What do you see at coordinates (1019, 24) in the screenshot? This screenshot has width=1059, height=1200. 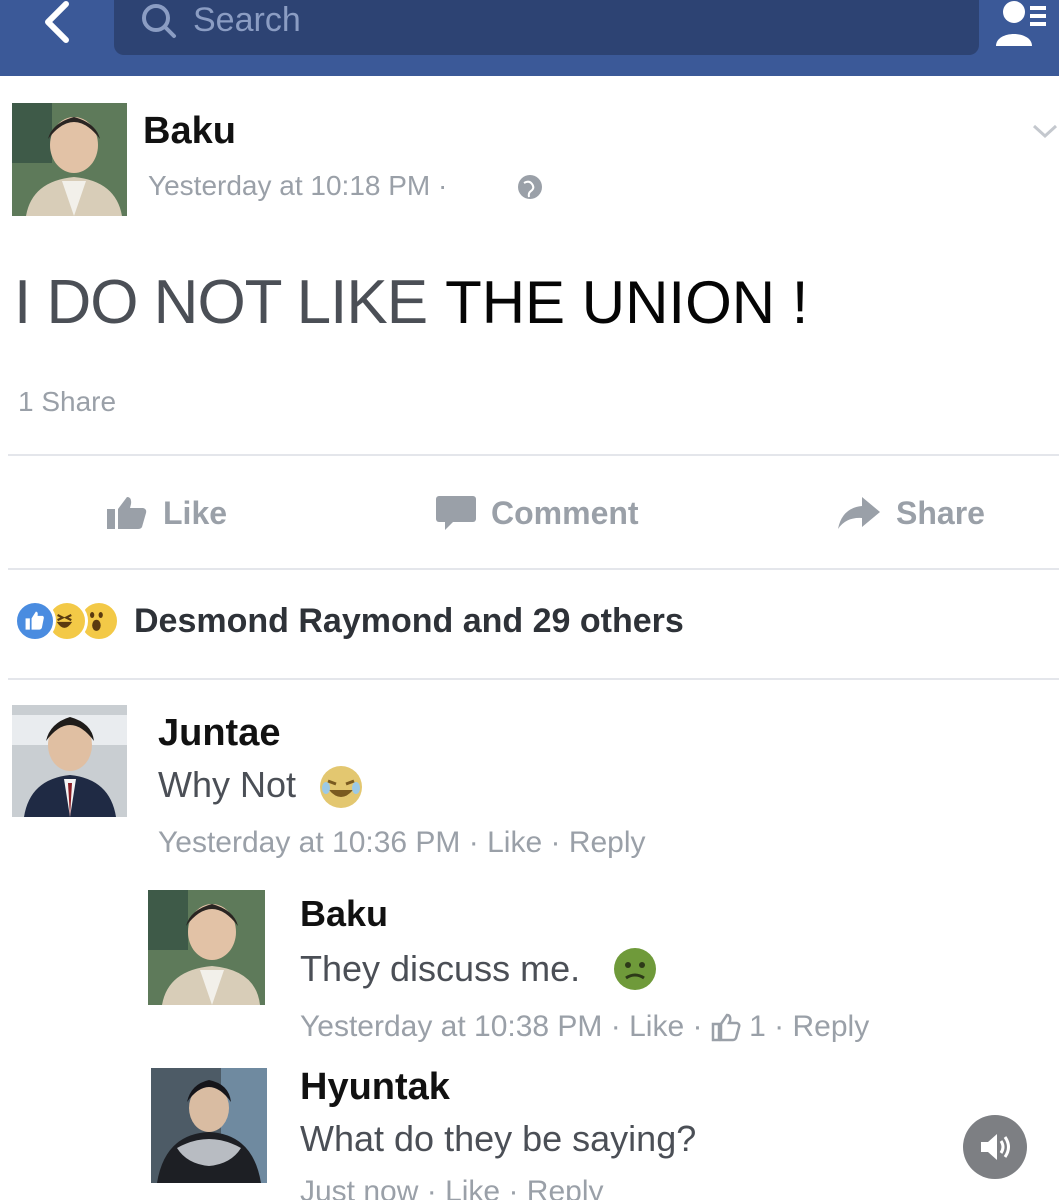 I see `friend-requests-icon` at bounding box center [1019, 24].